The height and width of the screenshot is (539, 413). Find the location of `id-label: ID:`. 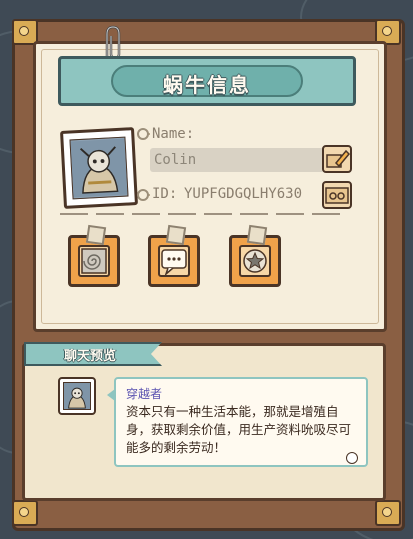

id-label: ID: is located at coordinates (165, 194).